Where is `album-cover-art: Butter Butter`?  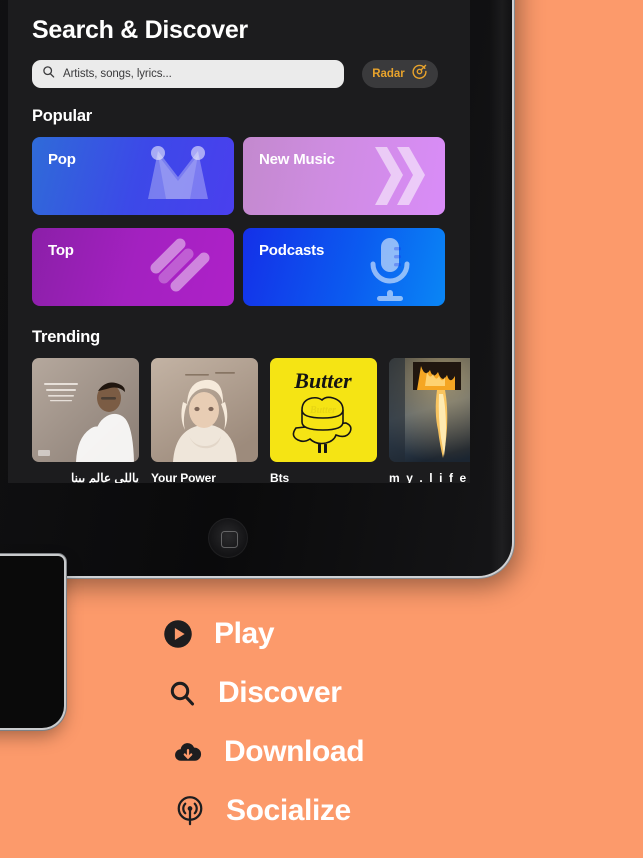 album-cover-art: Butter Butter is located at coordinates (323, 410).